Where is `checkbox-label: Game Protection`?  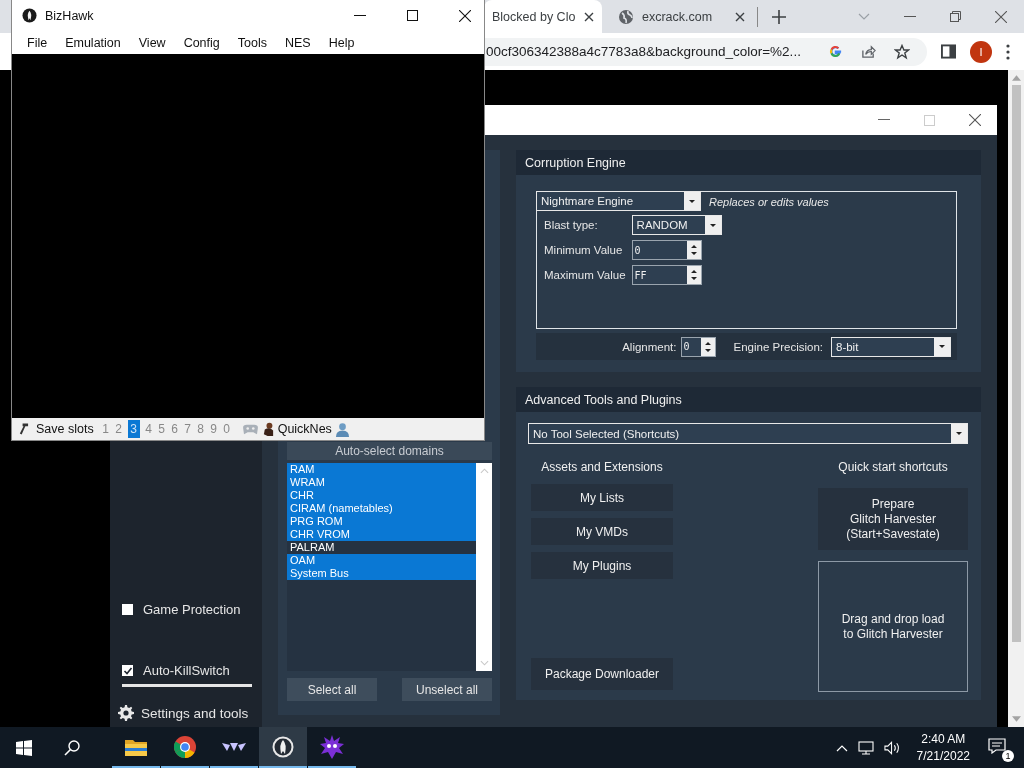
checkbox-label: Game Protection is located at coordinates (192, 609).